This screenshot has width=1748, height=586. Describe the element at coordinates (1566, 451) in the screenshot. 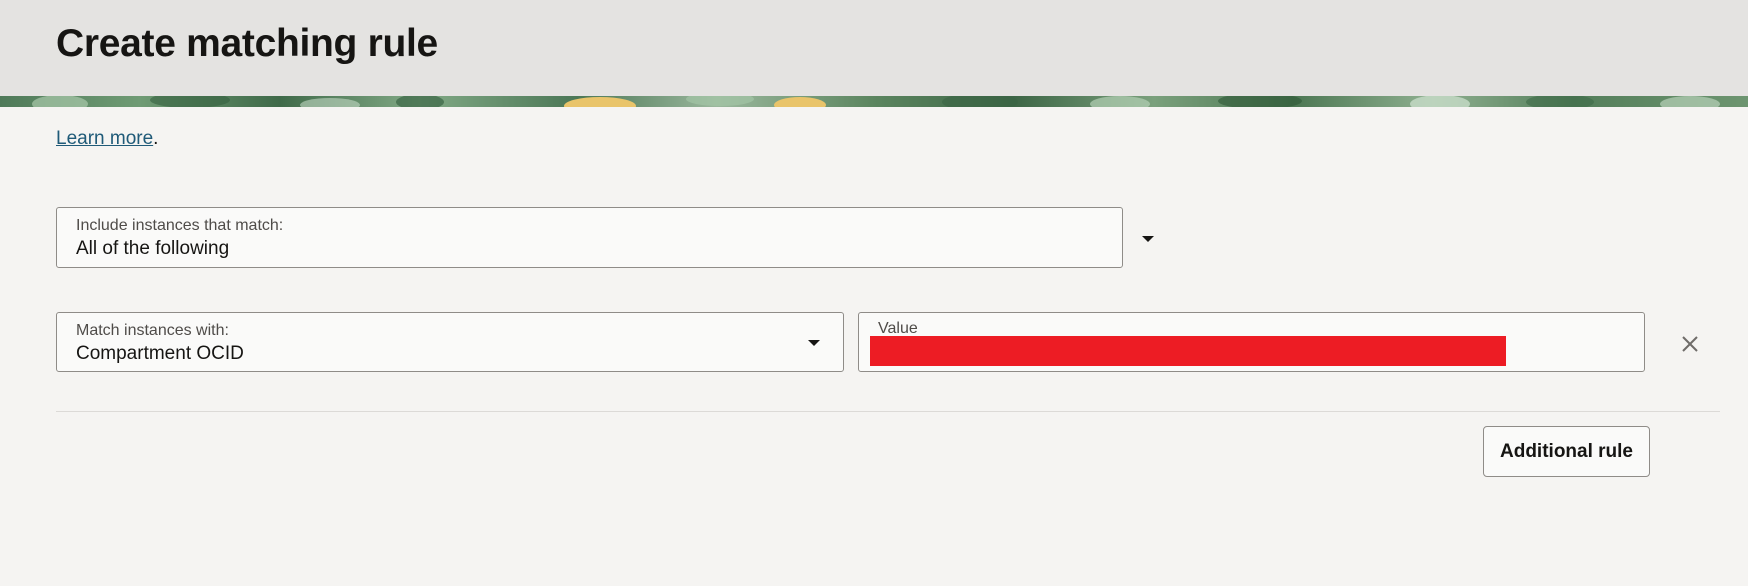

I see `additional-rule-button: Additional rule` at that location.